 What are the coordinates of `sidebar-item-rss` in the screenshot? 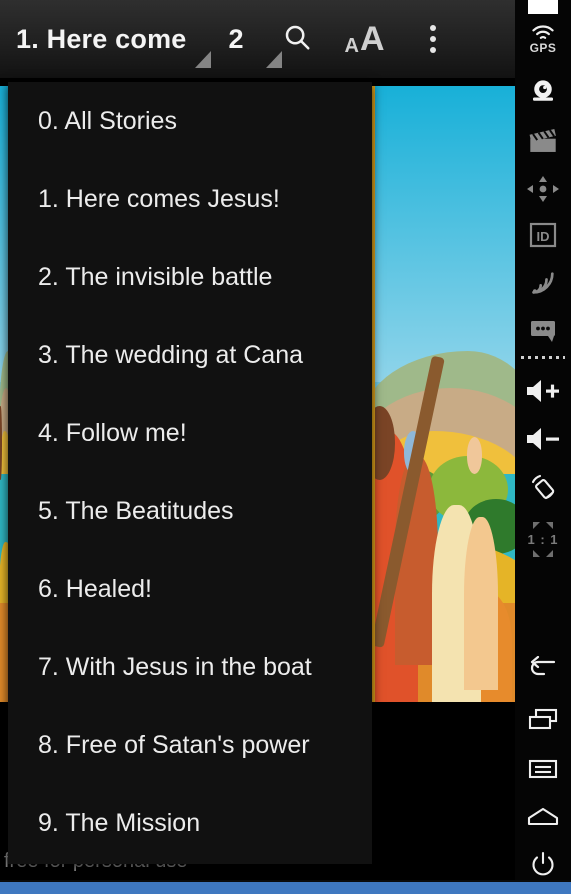 It's located at (543, 285).